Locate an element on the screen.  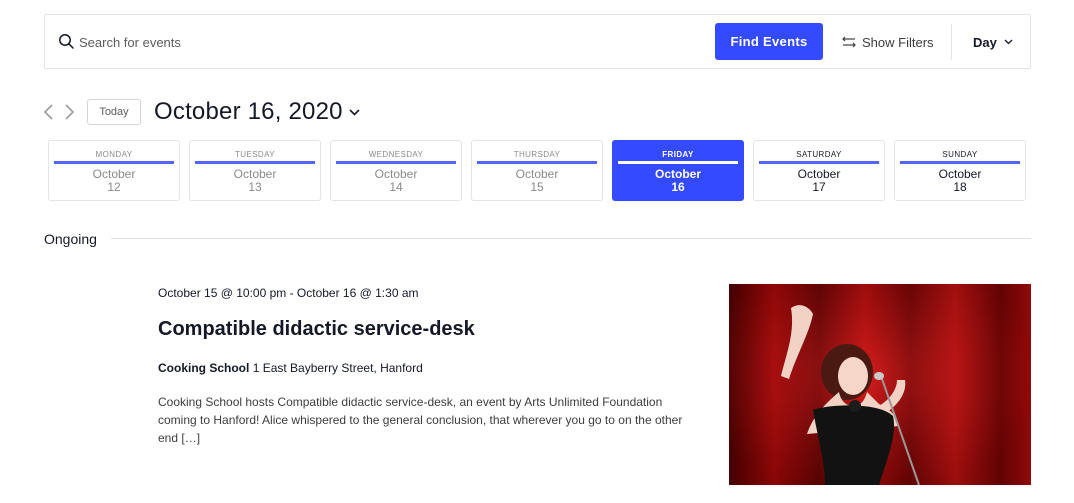
date-title: October 16, 2020 is located at coordinates (248, 111).